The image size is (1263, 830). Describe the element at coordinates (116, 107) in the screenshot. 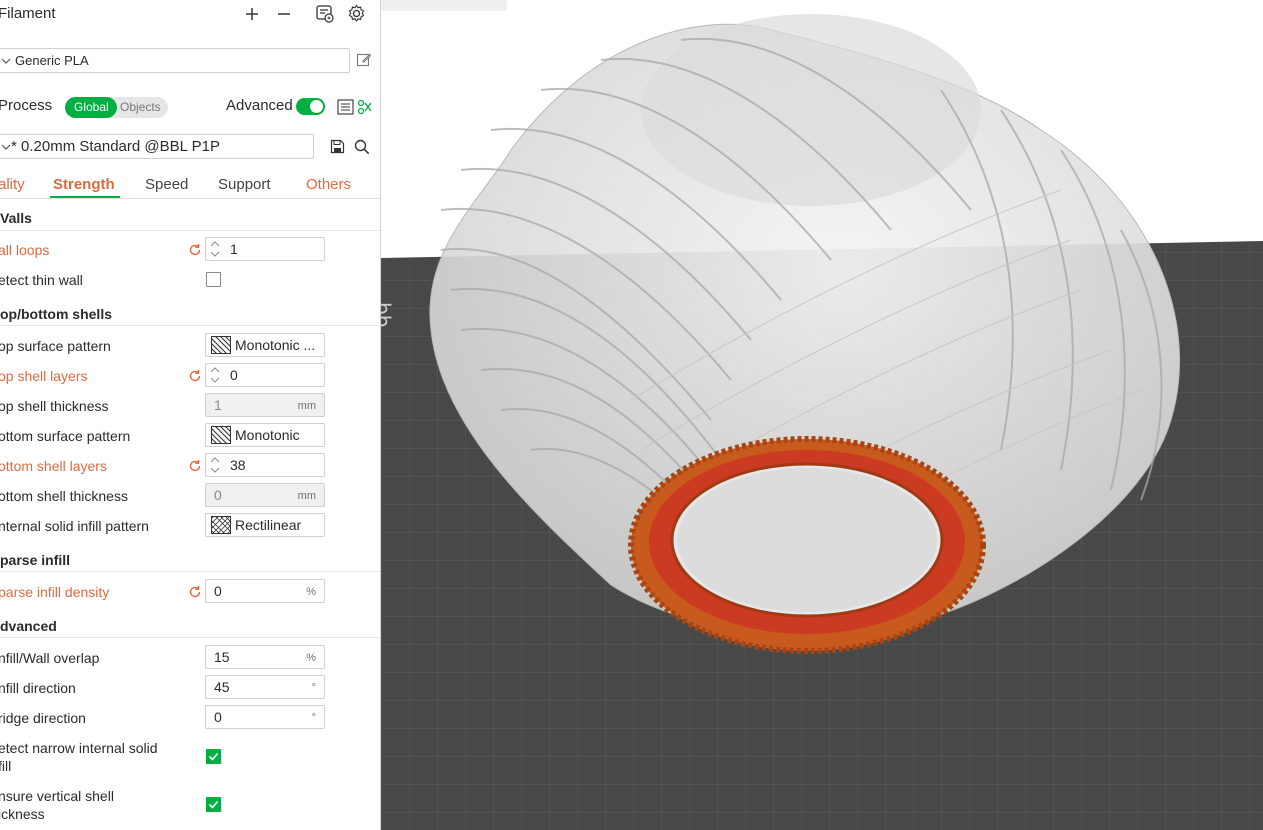

I see `global-objects-toggle: Global Objects` at that location.